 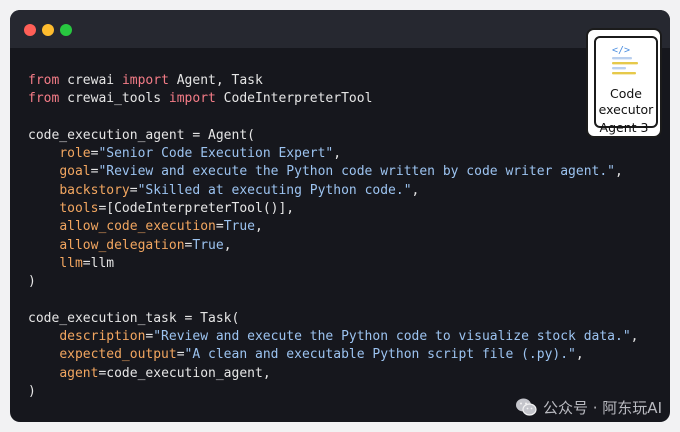 What do you see at coordinates (626, 109) in the screenshot?
I see `badge-title-line2: executor` at bounding box center [626, 109].